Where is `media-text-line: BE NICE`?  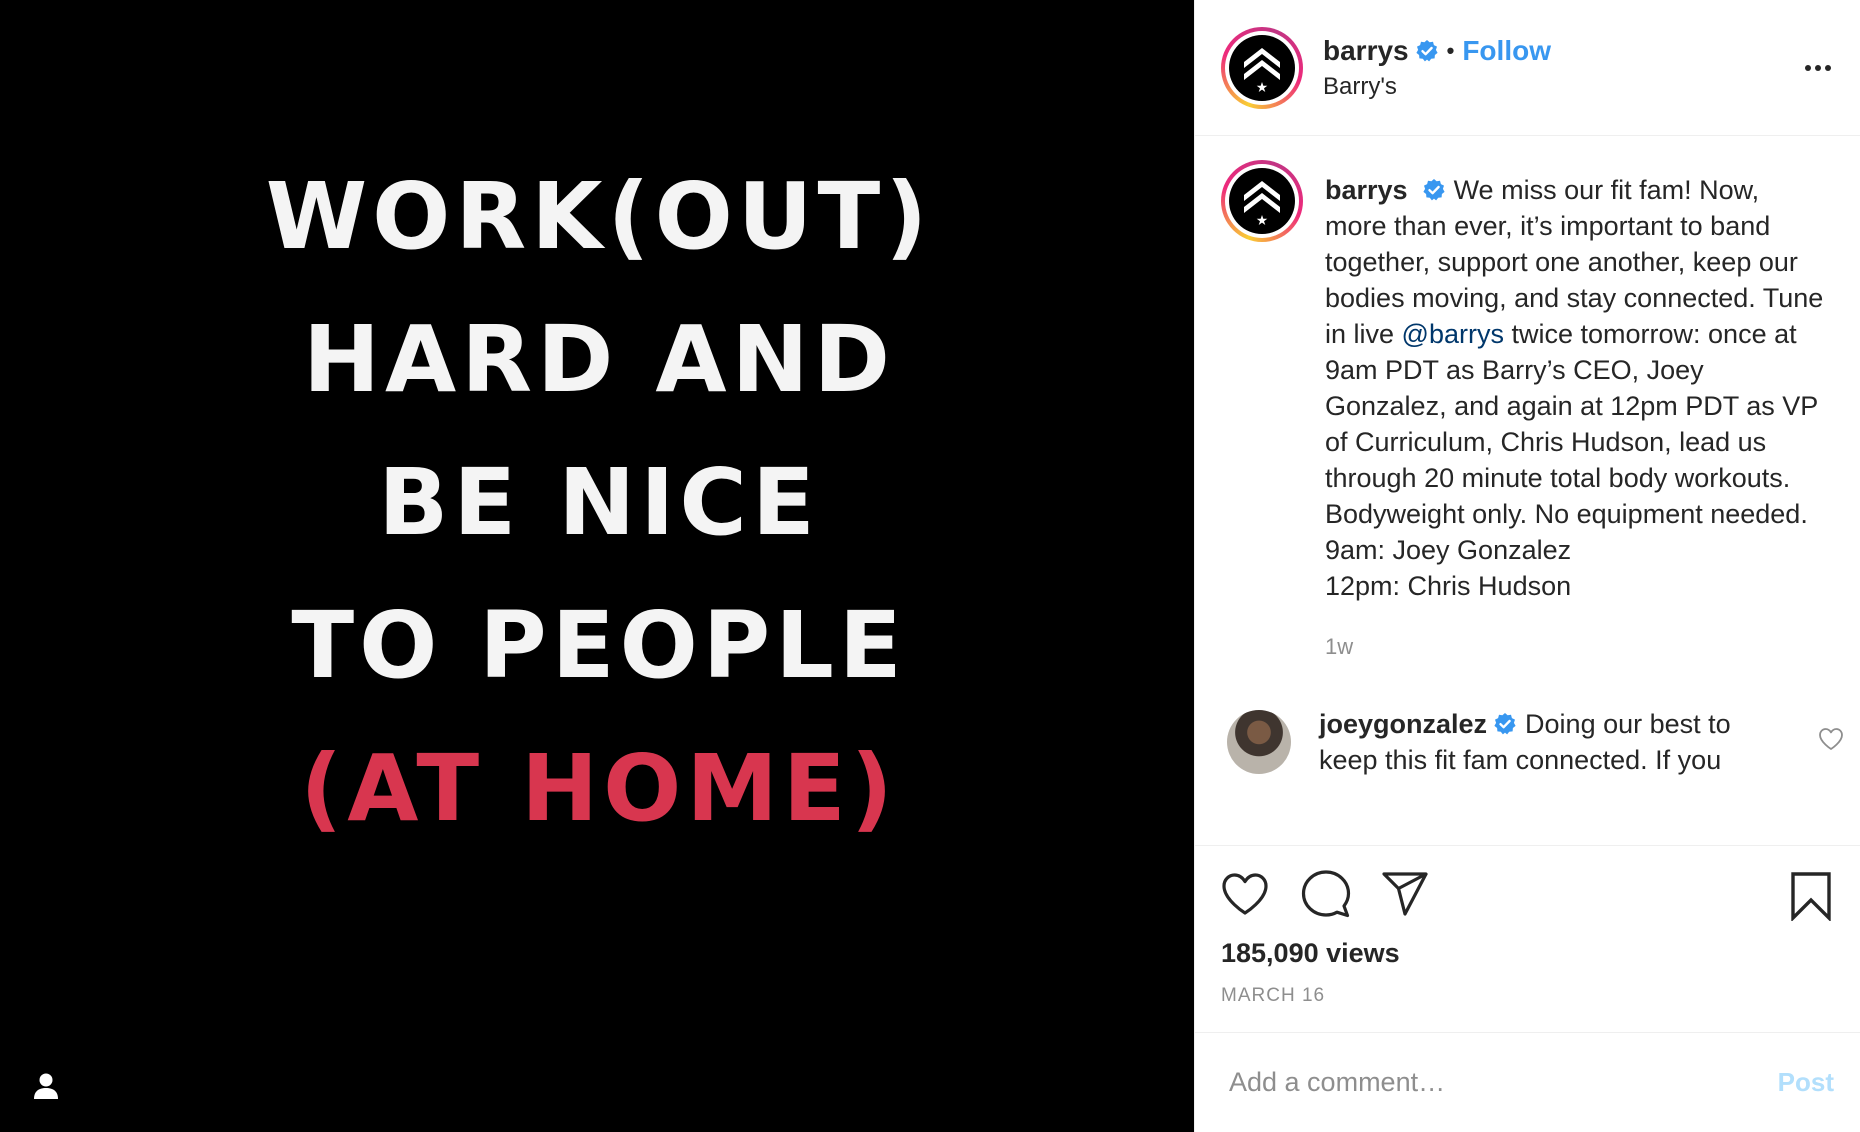 media-text-line: BE NICE is located at coordinates (599, 502).